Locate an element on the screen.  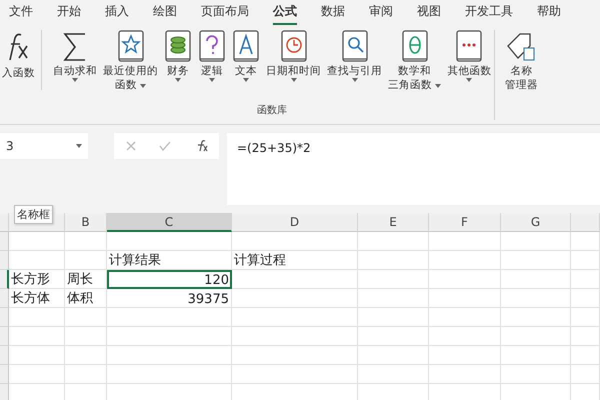
group-label: 函数库 is located at coordinates (272, 111).